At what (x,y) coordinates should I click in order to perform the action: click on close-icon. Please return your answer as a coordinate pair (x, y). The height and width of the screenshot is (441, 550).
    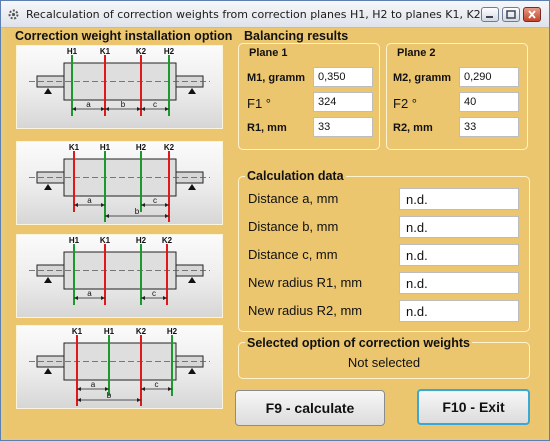
    Looking at the image, I should click on (532, 14).